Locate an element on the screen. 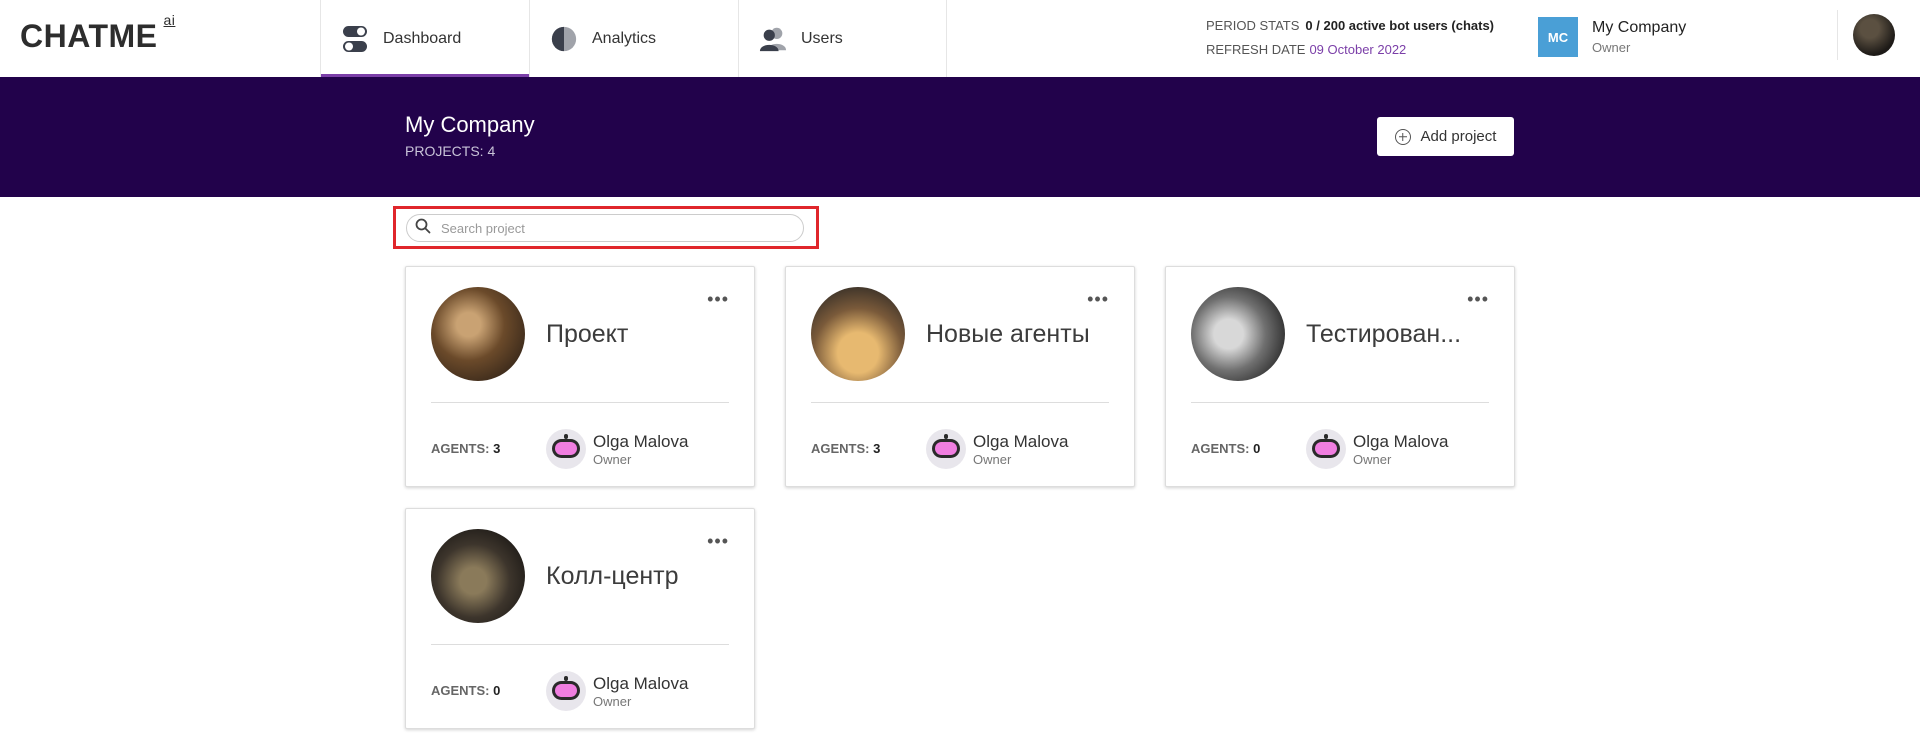 The height and width of the screenshot is (745, 1920). refresh-date-label: REFRESH DATE is located at coordinates (1256, 49).